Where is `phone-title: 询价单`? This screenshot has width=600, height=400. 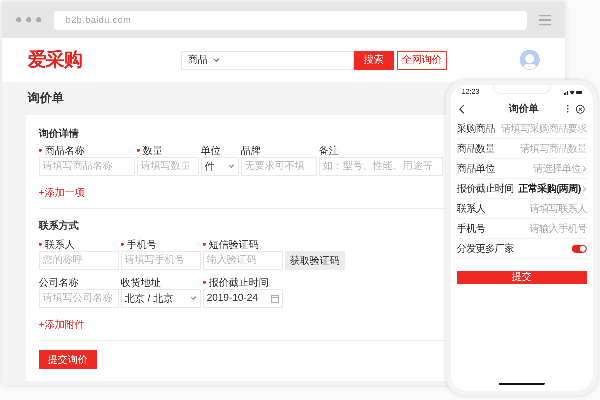
phone-title: 询价单 is located at coordinates (524, 109).